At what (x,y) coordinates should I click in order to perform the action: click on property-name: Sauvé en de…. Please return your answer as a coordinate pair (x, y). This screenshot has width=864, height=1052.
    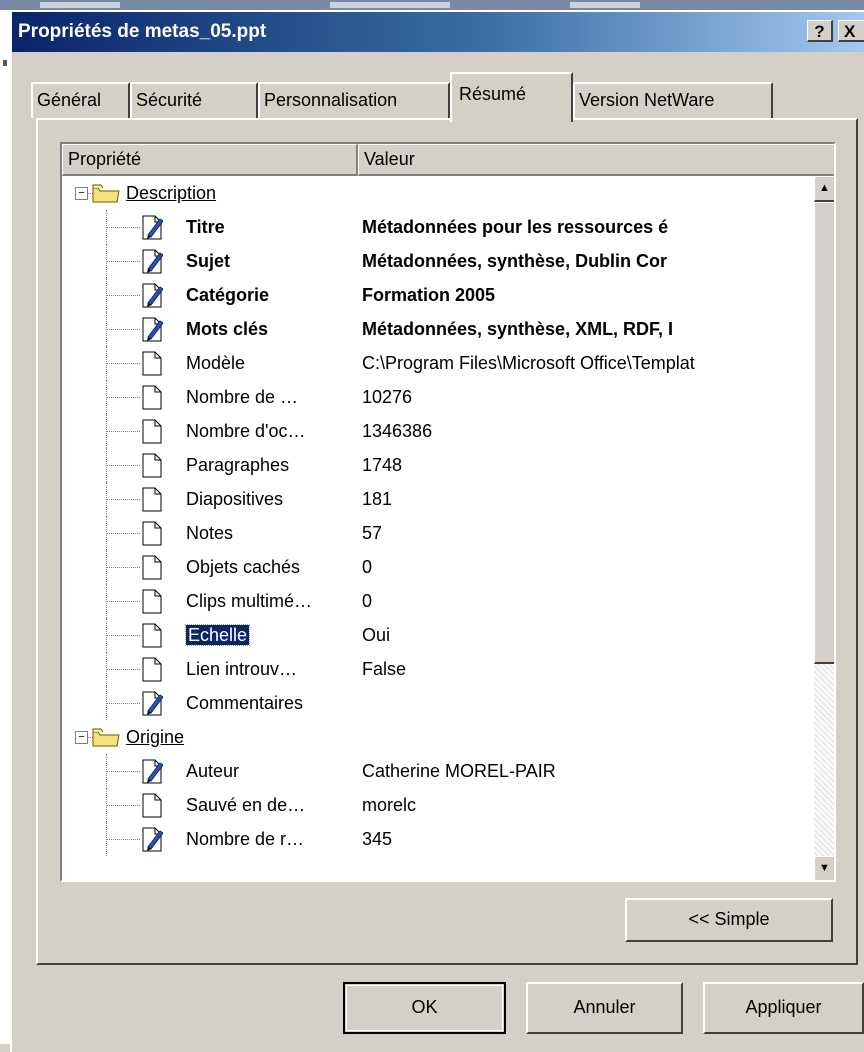
    Looking at the image, I should click on (245, 805).